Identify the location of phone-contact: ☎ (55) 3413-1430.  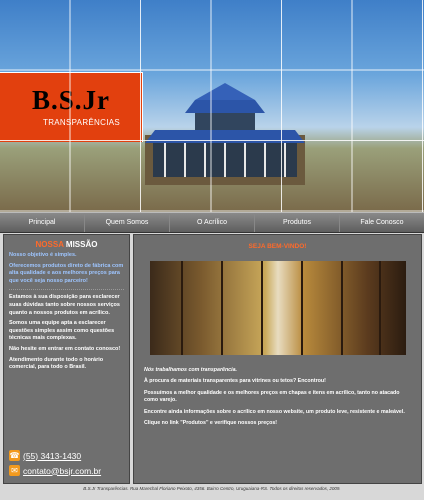
(68, 455).